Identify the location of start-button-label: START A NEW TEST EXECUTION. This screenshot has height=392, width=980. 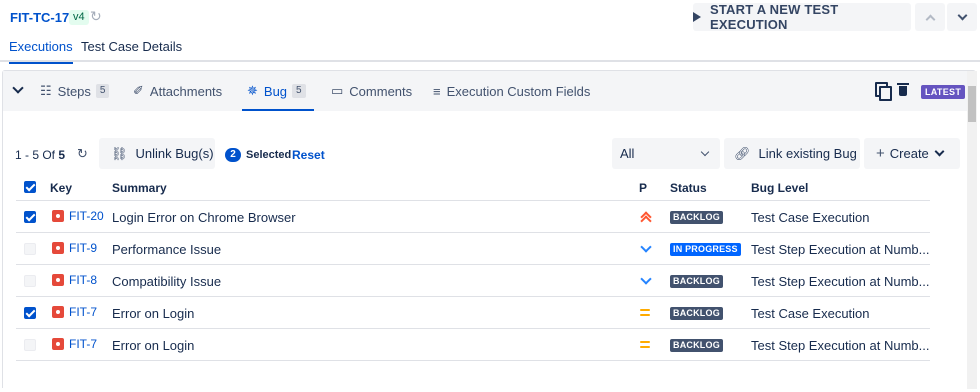
(774, 17).